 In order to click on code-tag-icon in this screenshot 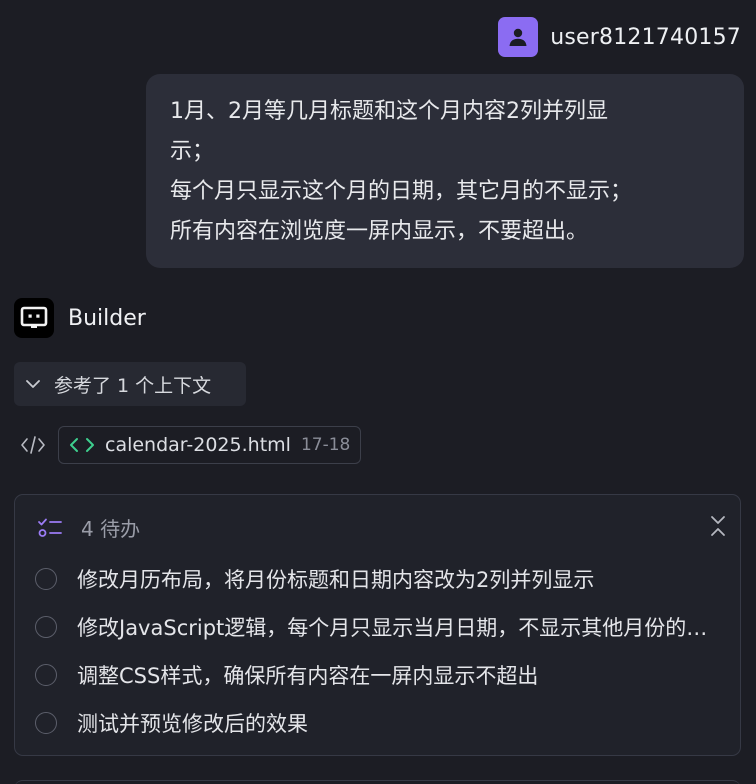, I will do `click(33, 445)`.